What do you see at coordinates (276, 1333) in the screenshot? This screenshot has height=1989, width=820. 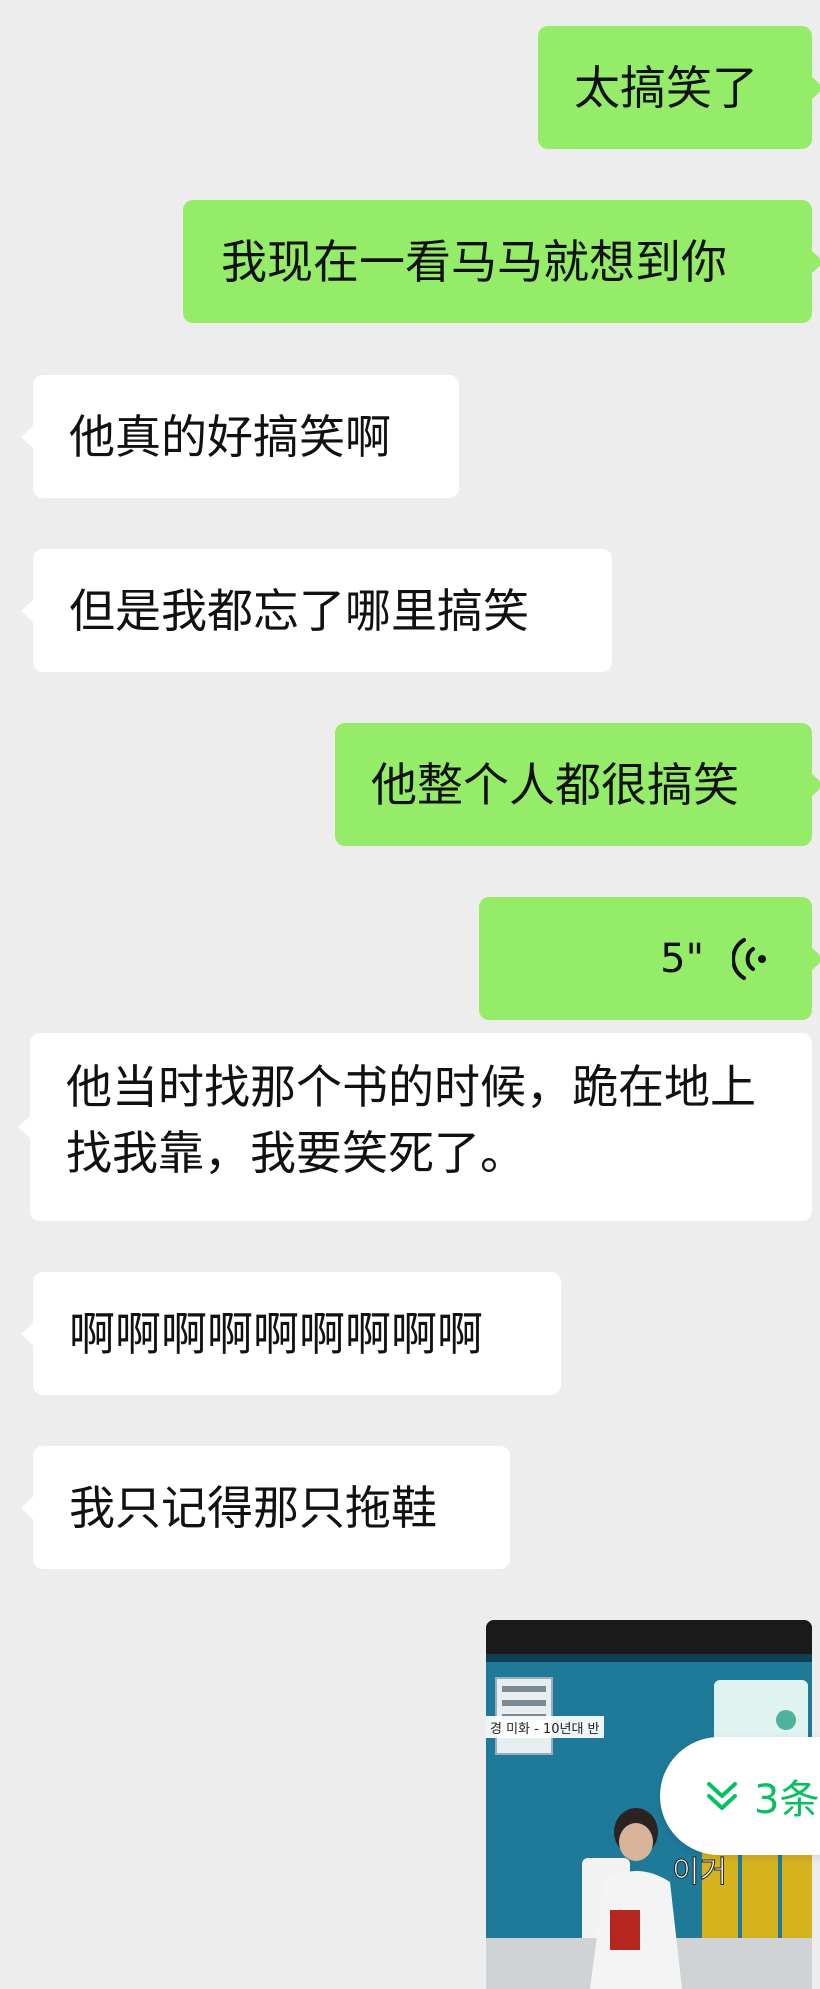 I see `message-text: 啊啊啊啊啊啊啊啊啊` at bounding box center [276, 1333].